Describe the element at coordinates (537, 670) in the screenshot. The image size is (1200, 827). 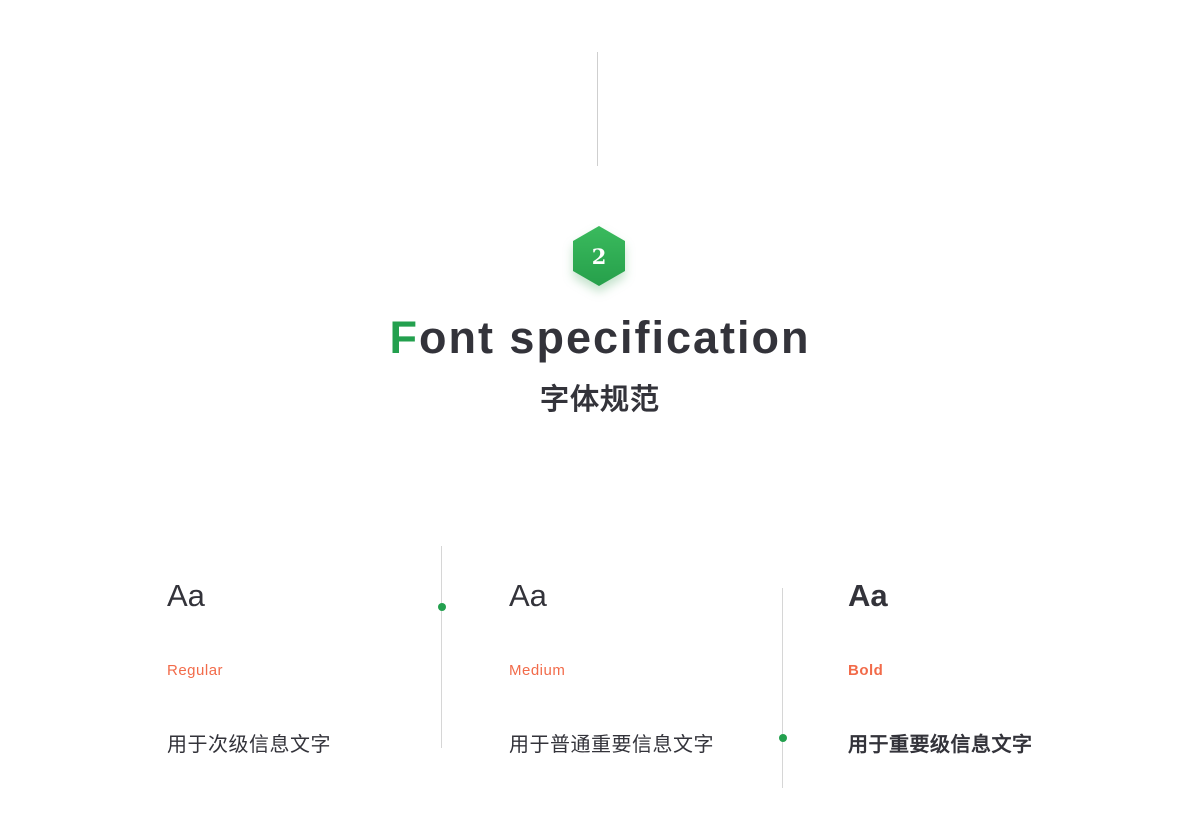
I see `font-weight-label: Medium` at that location.